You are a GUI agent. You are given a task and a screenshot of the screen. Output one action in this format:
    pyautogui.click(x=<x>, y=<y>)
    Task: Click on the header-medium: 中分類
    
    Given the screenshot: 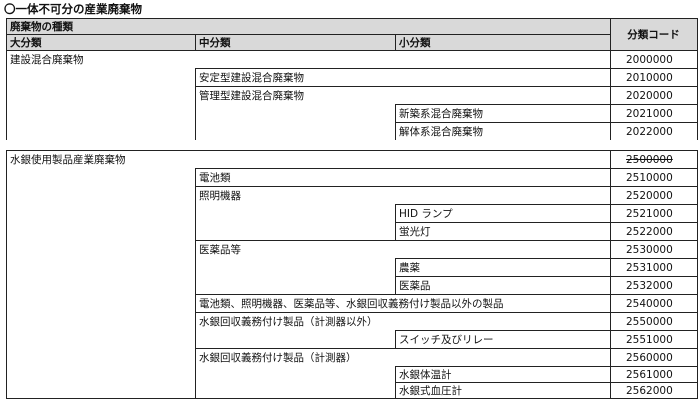 What is the action you would take?
    pyautogui.click(x=295, y=42)
    